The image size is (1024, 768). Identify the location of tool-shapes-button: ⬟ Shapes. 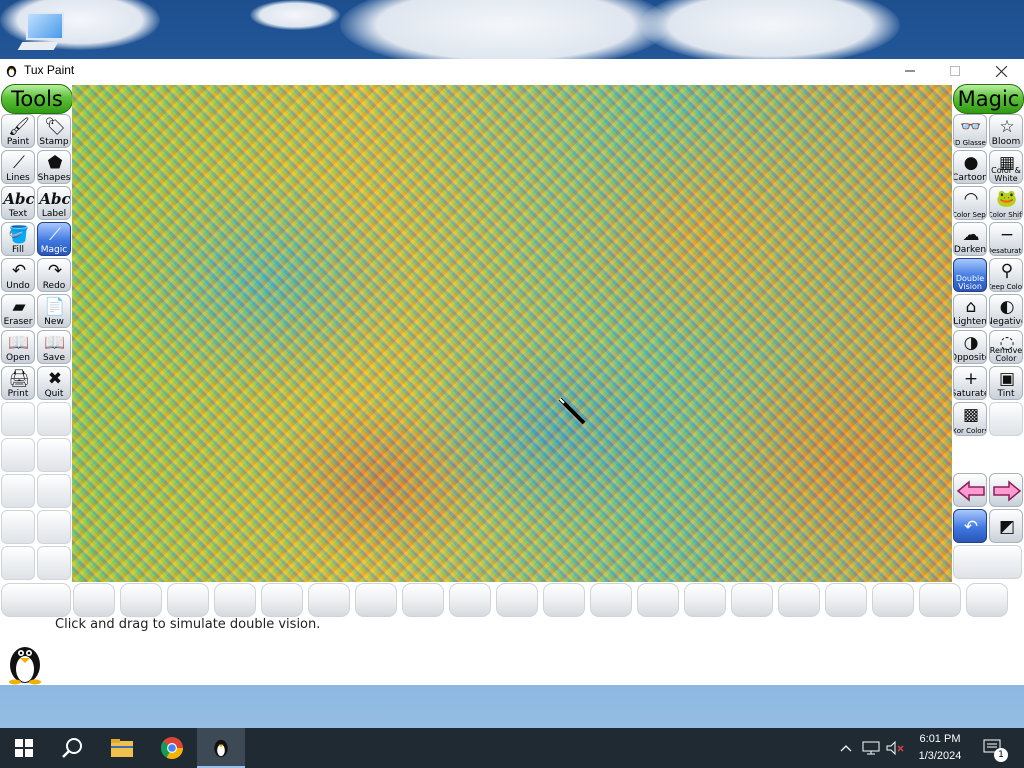
(54, 167).